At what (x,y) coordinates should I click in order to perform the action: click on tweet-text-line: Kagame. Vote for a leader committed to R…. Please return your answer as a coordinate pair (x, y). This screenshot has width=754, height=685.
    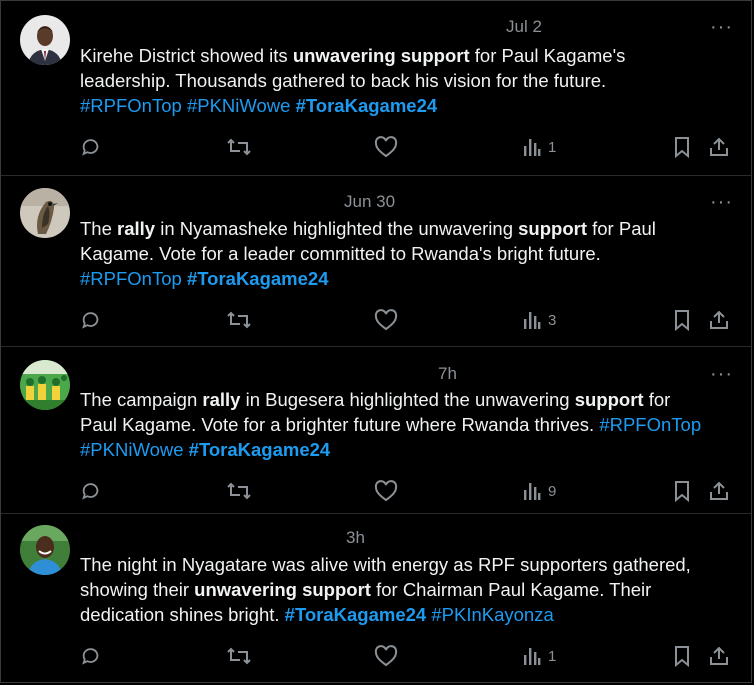
    Looking at the image, I should click on (410, 253).